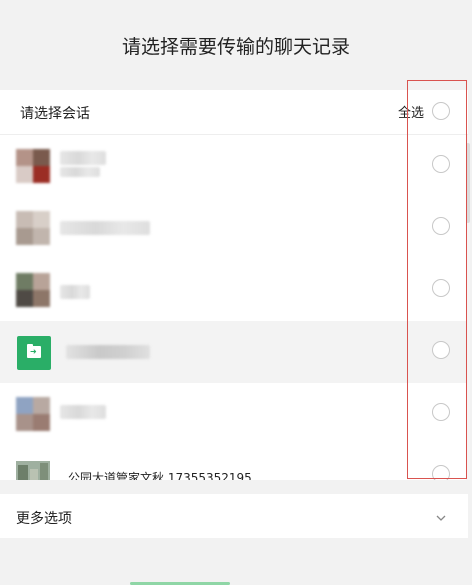 Image resolution: width=472 pixels, height=585 pixels. What do you see at coordinates (411, 111) in the screenshot?
I see `select-all-label: 全选` at bounding box center [411, 111].